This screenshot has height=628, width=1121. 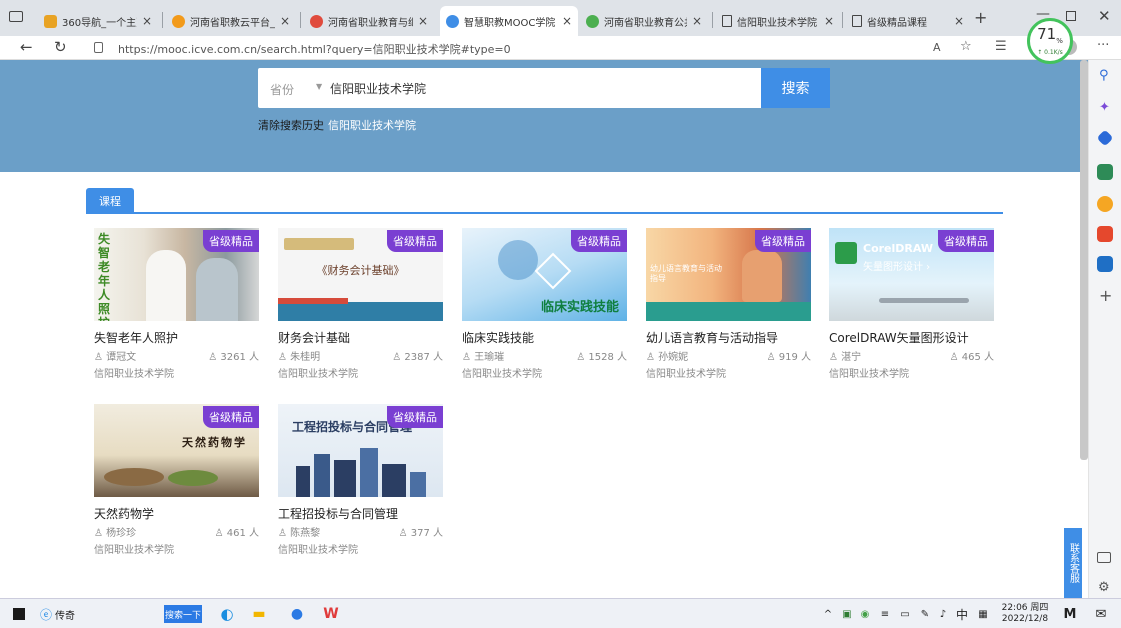 What do you see at coordinates (847, 614) in the screenshot?
I see `tray-app-icon: ▣` at bounding box center [847, 614].